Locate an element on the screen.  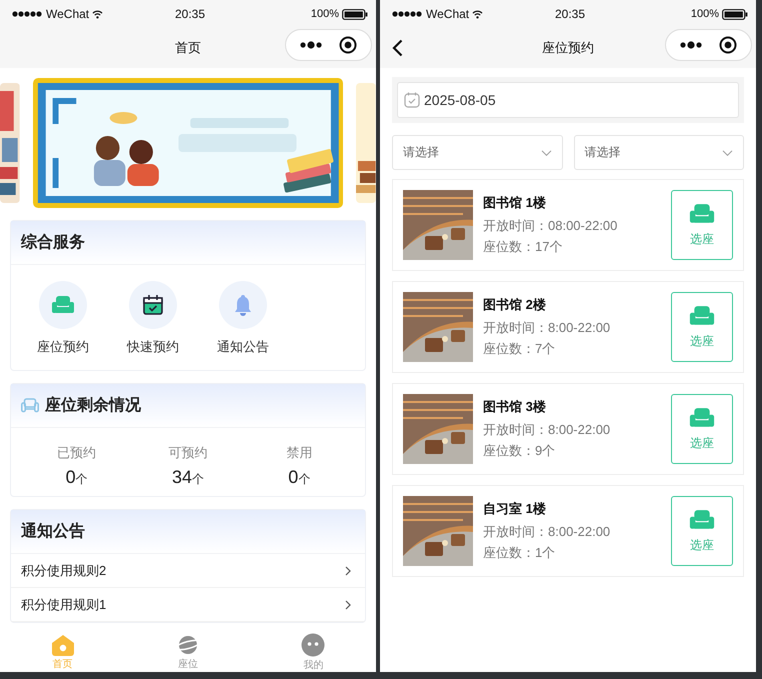
section-title: 通知公告 is located at coordinates (53, 531).